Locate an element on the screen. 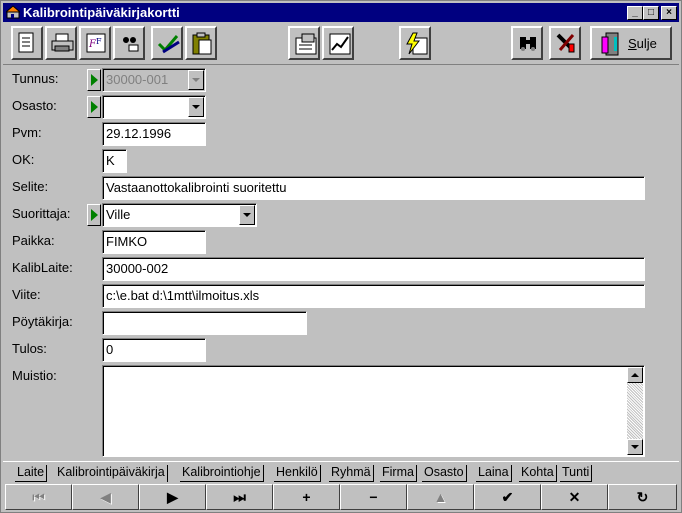 The height and width of the screenshot is (513, 682). nav-cancel-button: ✕ is located at coordinates (574, 497).